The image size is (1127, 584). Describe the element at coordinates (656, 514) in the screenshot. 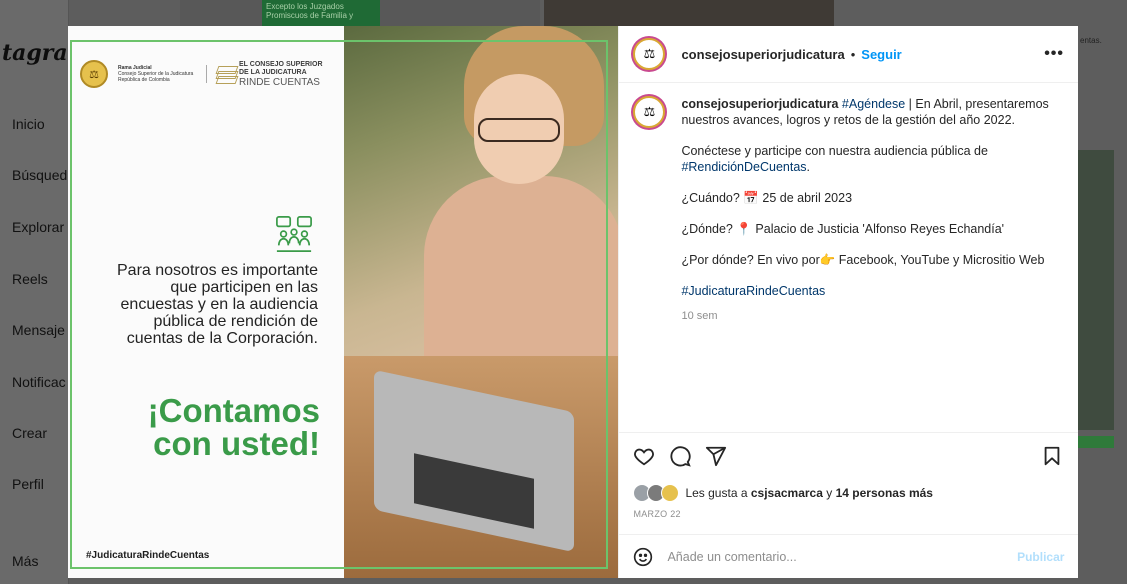

I see `post-date: MARZO 22` at that location.